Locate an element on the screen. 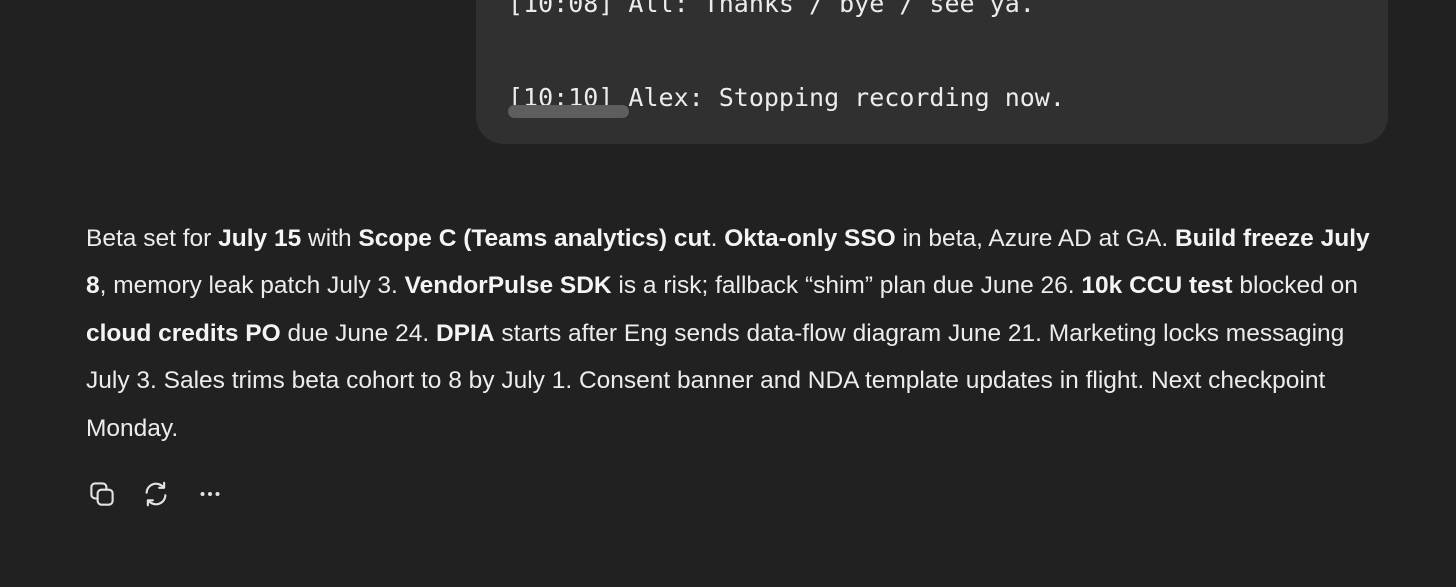 The width and height of the screenshot is (1456, 587). text-segment: Beta set for is located at coordinates (152, 238).